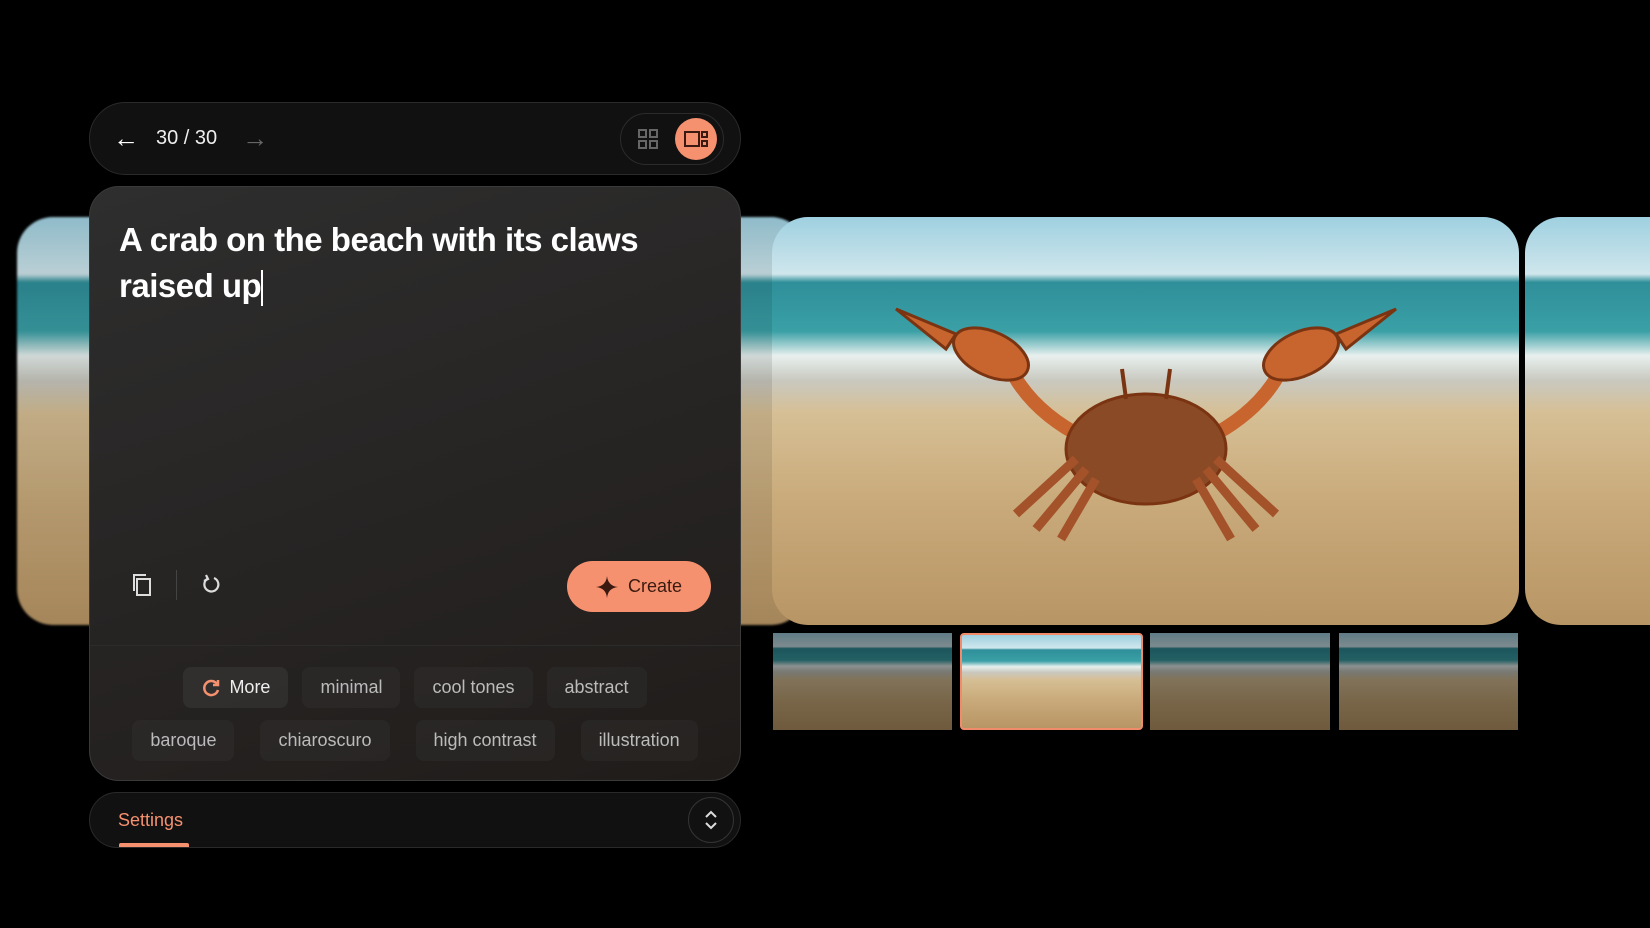 The height and width of the screenshot is (928, 1650). I want to click on create-label: Create, so click(655, 586).